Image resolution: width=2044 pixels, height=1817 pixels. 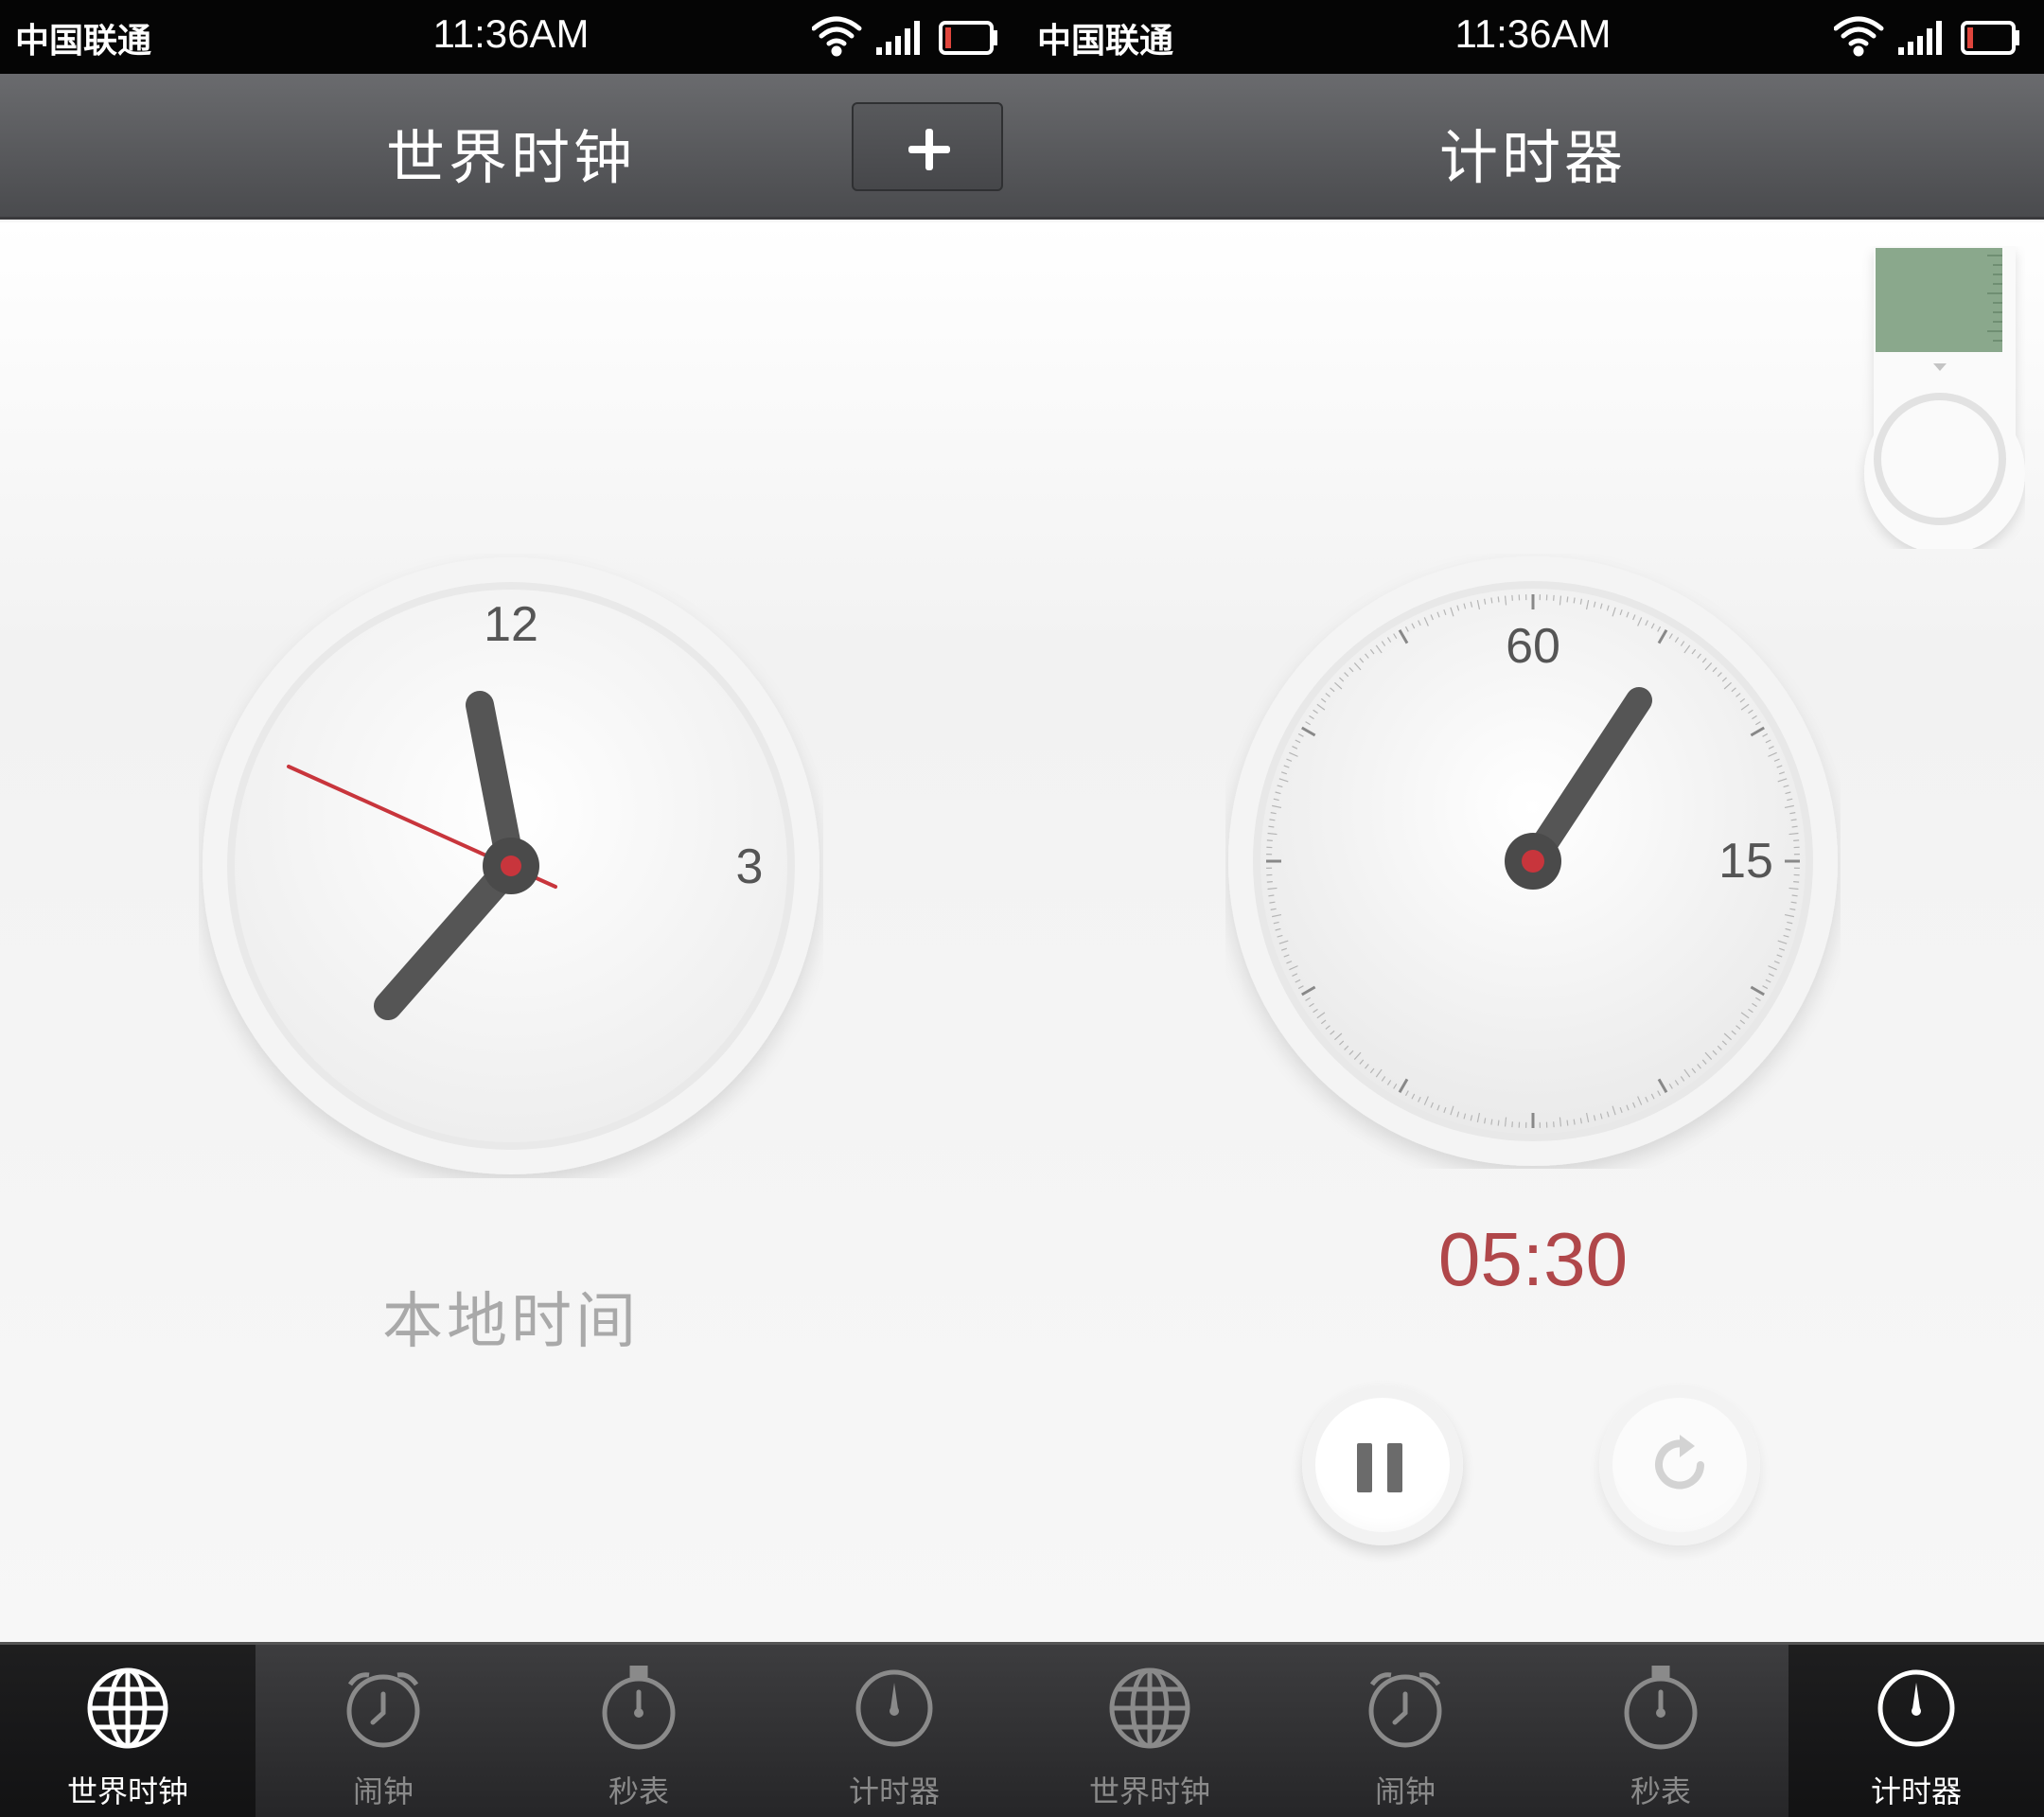 I want to click on numeral-15: 15, so click(x=1745, y=862).